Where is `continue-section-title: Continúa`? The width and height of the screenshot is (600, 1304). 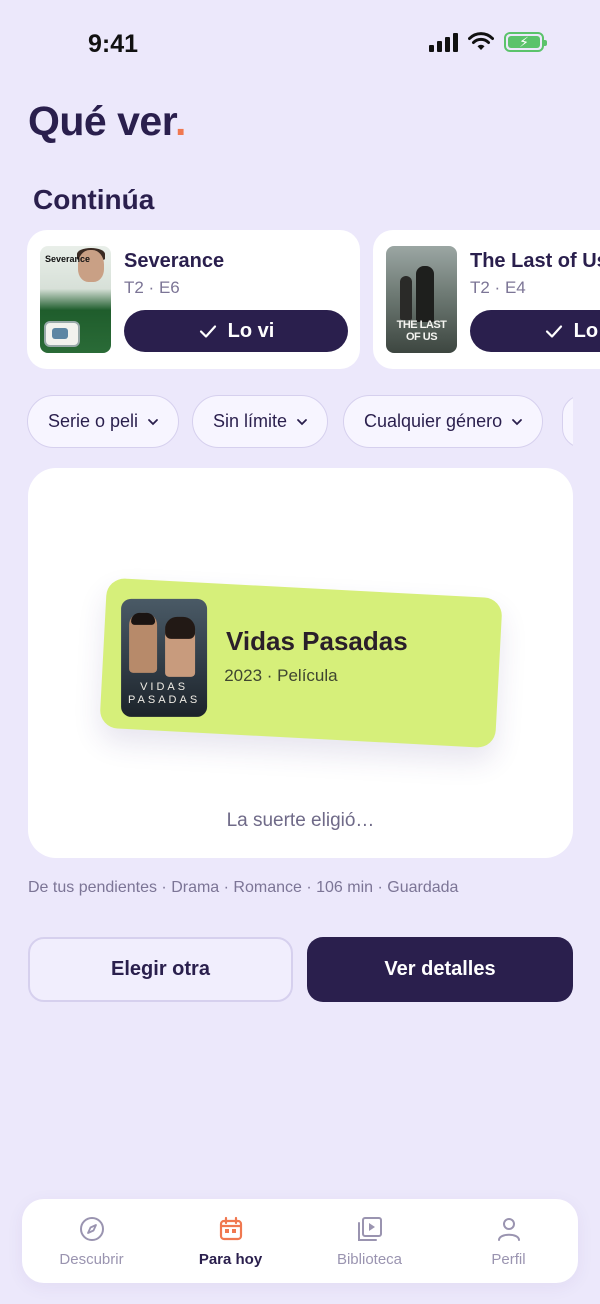 continue-section-title: Continúa is located at coordinates (94, 199).